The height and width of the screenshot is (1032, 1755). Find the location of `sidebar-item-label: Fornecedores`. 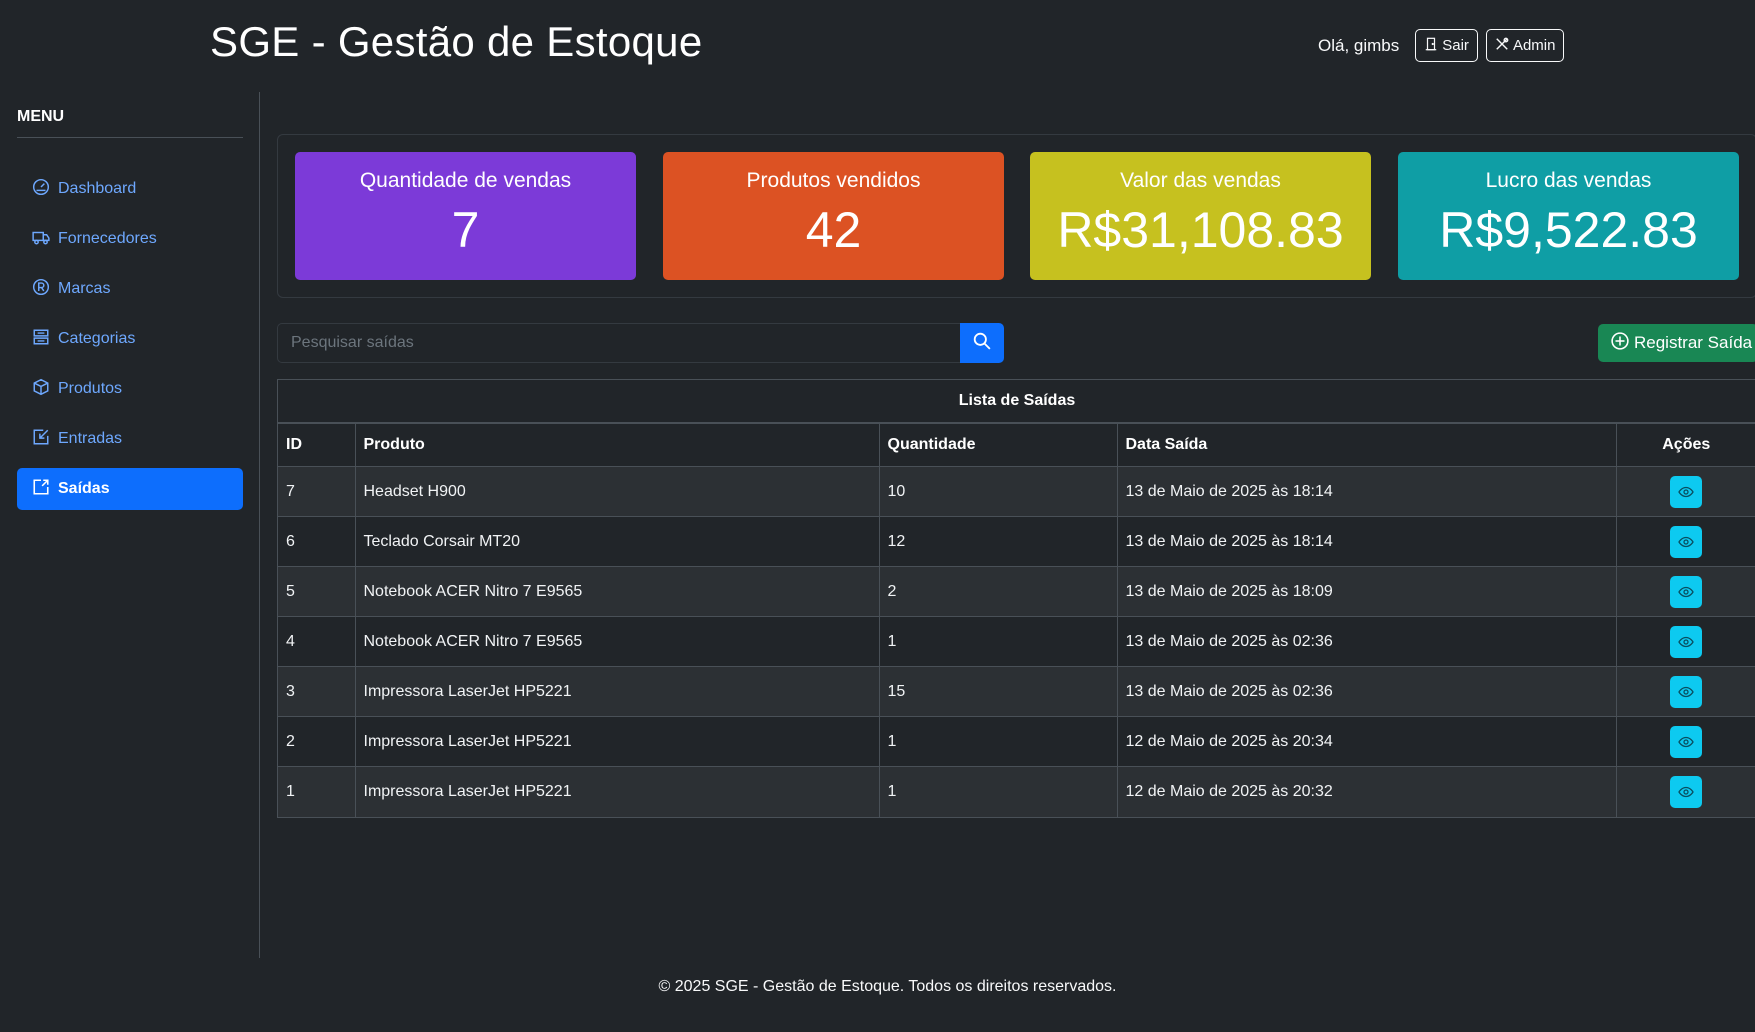

sidebar-item-label: Fornecedores is located at coordinates (107, 238).